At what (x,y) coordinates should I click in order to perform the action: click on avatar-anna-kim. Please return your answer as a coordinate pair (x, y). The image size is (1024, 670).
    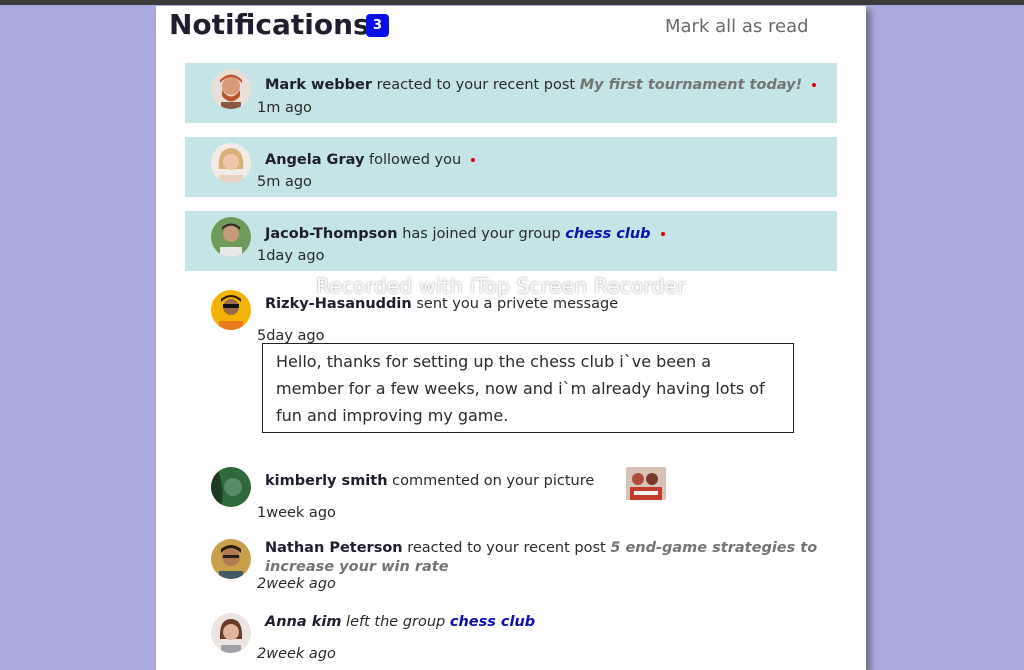
    Looking at the image, I should click on (231, 633).